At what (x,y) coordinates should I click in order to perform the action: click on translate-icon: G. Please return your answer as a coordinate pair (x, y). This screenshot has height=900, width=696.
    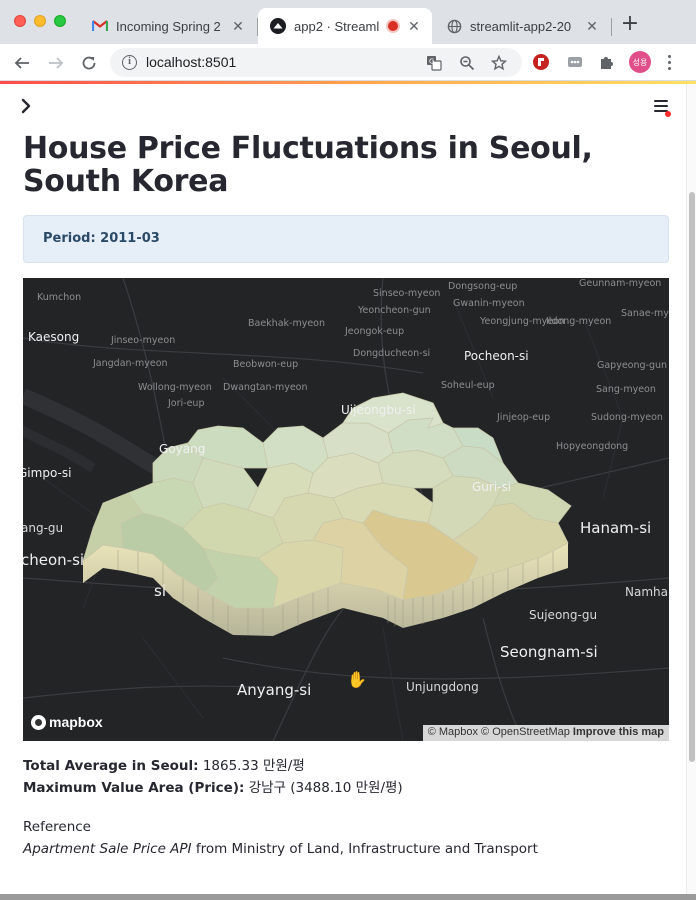
    Looking at the image, I should click on (434, 63).